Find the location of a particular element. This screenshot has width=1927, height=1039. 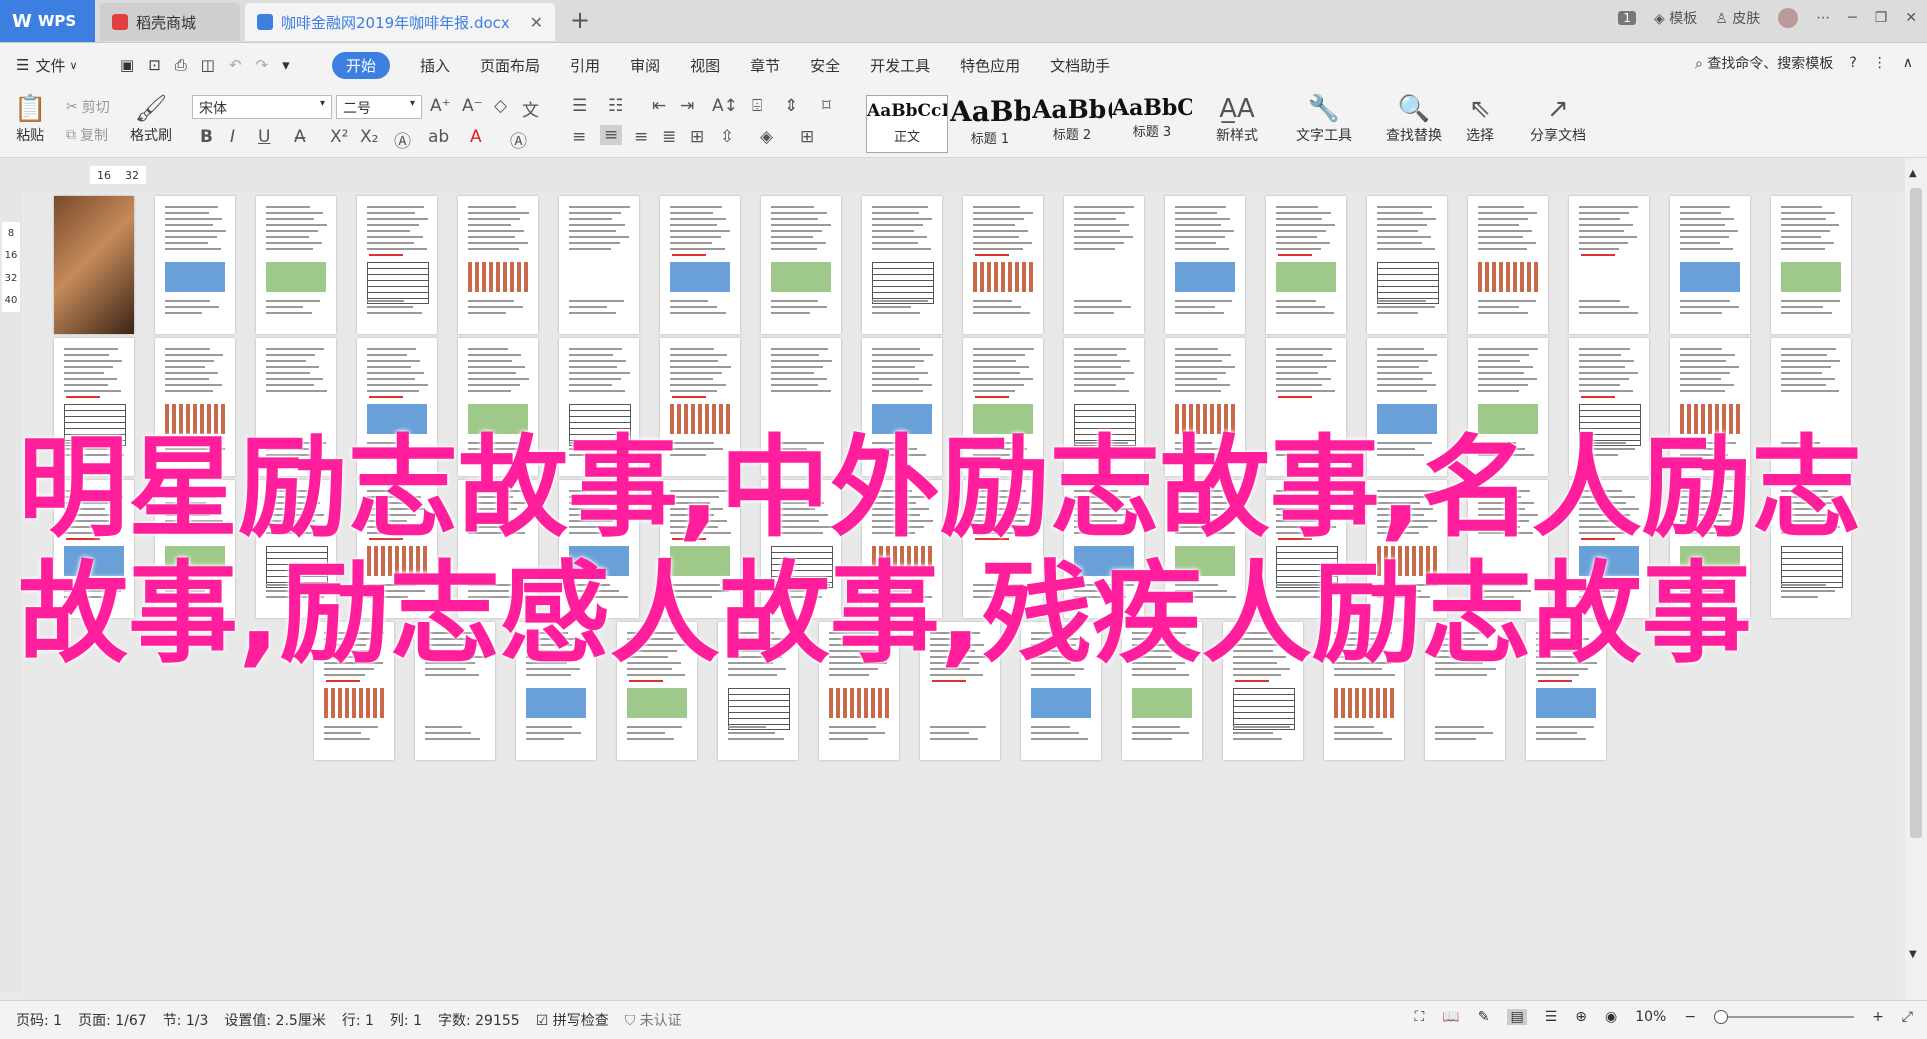

search-command: ⌕ 查找命令、搜索模板 is located at coordinates (1764, 63).